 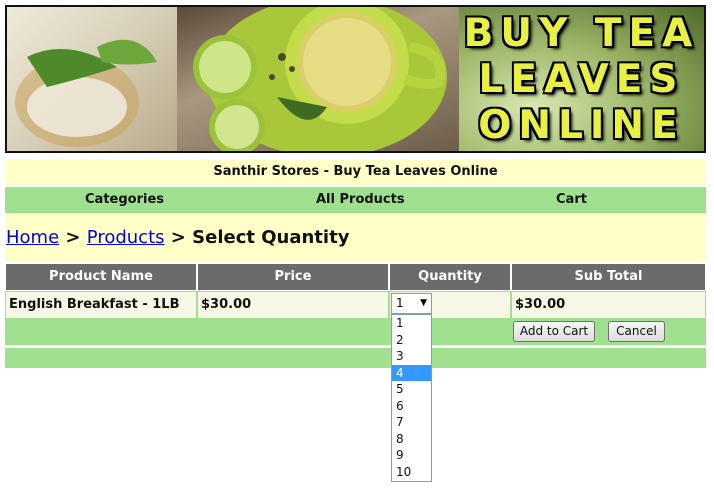 What do you see at coordinates (400, 303) in the screenshot?
I see `quantity-select-value: 1` at bounding box center [400, 303].